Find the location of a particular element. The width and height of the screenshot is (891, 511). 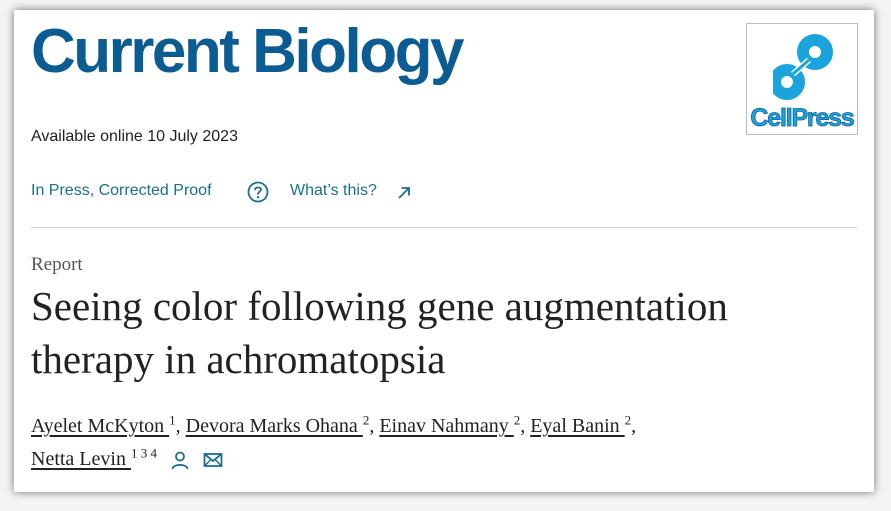

article-title-line-1: Seeing color following gene augmentation is located at coordinates (379, 306).